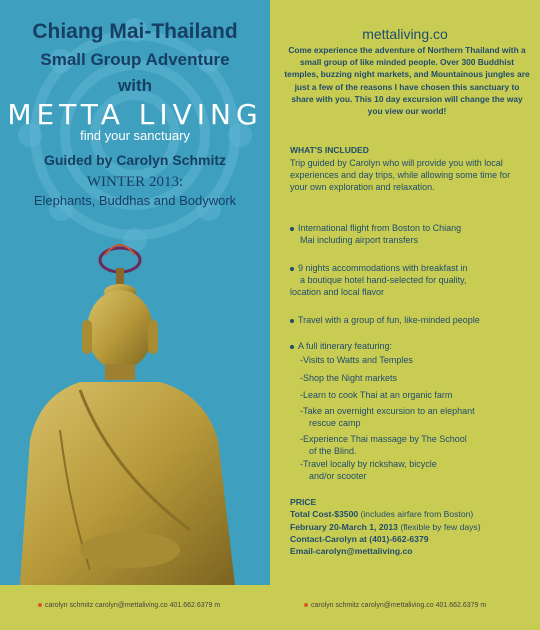  What do you see at coordinates (135, 160) in the screenshot?
I see `guided-by: Guided by Carolyn Schmitz` at bounding box center [135, 160].